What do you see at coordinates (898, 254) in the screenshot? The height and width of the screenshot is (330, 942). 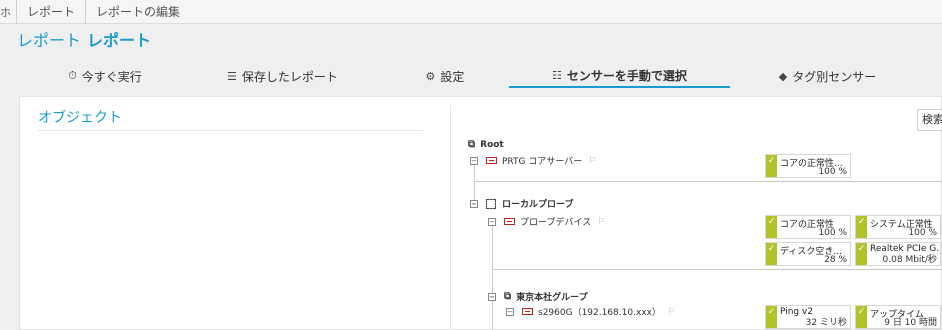 I see `sensor-tile: ✓ Realtek PCIe G... 0.08 Mbit/秒` at bounding box center [898, 254].